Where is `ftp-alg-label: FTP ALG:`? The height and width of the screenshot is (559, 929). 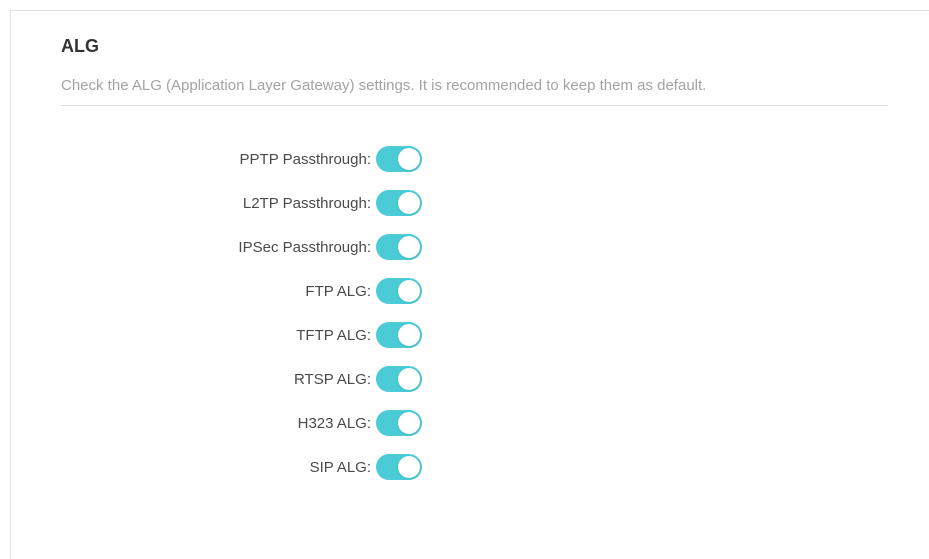 ftp-alg-label: FTP ALG: is located at coordinates (338, 291).